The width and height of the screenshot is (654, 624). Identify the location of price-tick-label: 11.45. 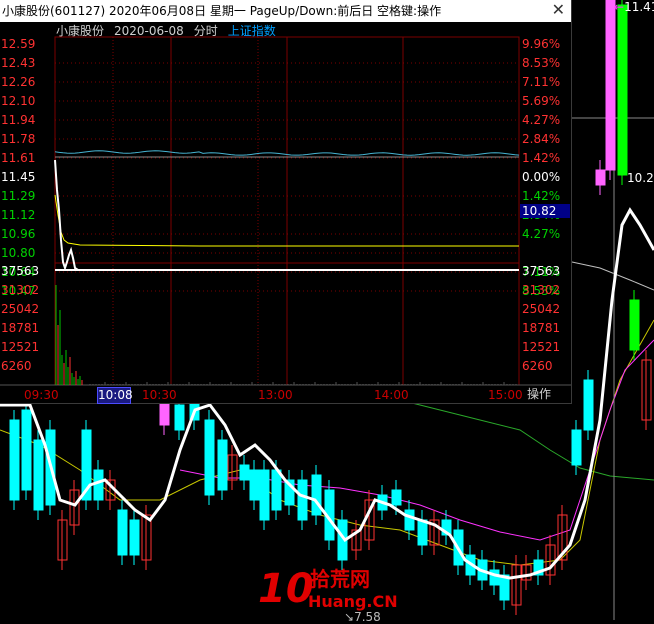
(18, 177).